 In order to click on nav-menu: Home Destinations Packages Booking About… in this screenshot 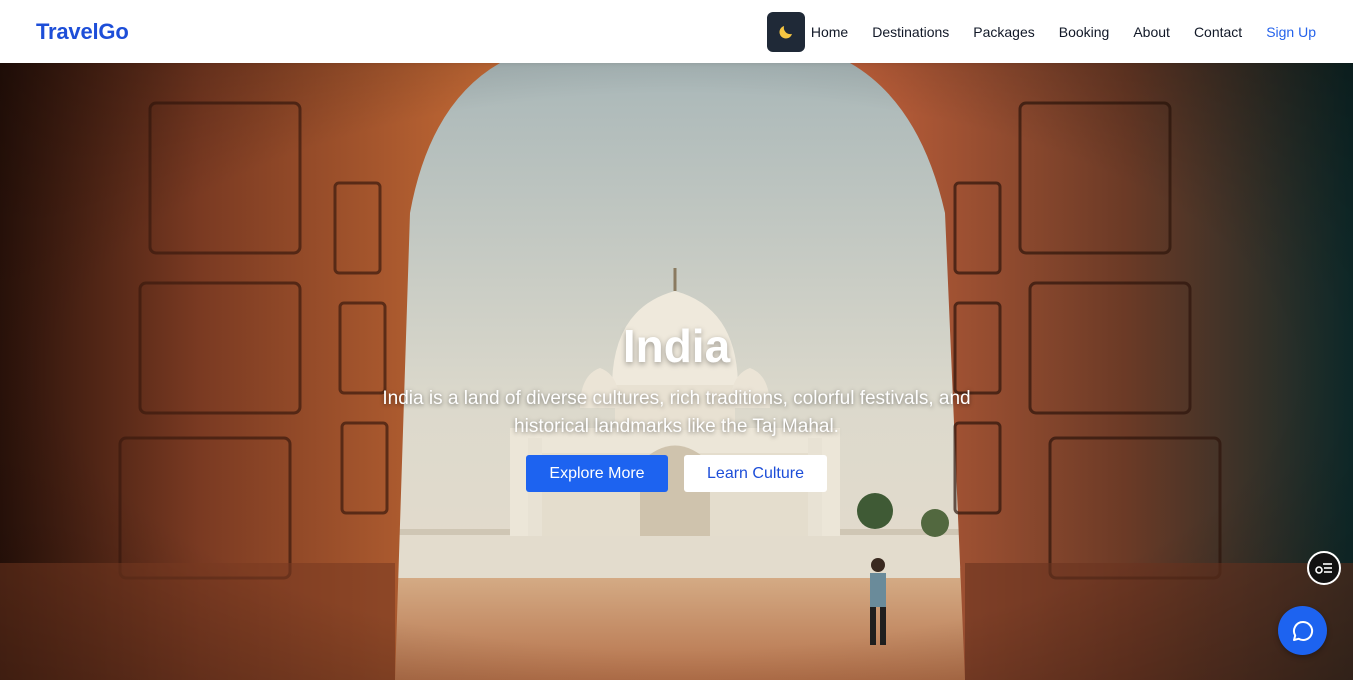, I will do `click(1041, 31)`.